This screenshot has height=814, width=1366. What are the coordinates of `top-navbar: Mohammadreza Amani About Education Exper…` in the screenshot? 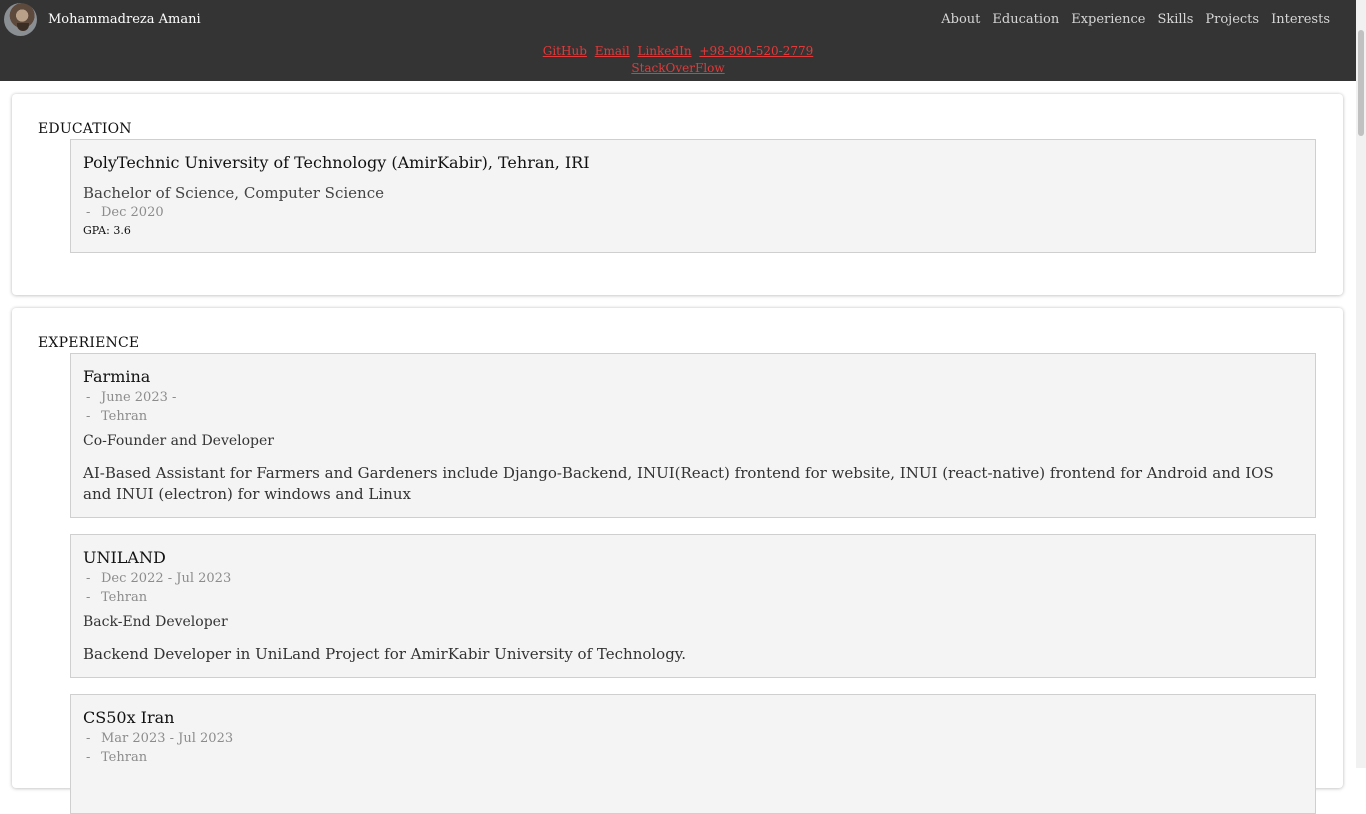 It's located at (678, 40).